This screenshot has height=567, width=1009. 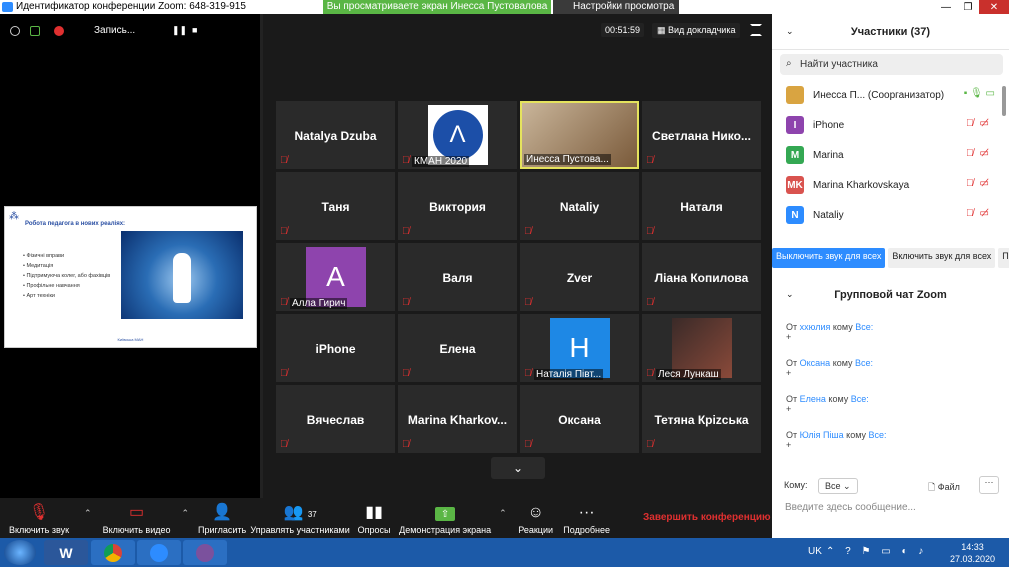 What do you see at coordinates (623, 30) in the screenshot?
I see `meeting-timer: 00:51:59` at bounding box center [623, 30].